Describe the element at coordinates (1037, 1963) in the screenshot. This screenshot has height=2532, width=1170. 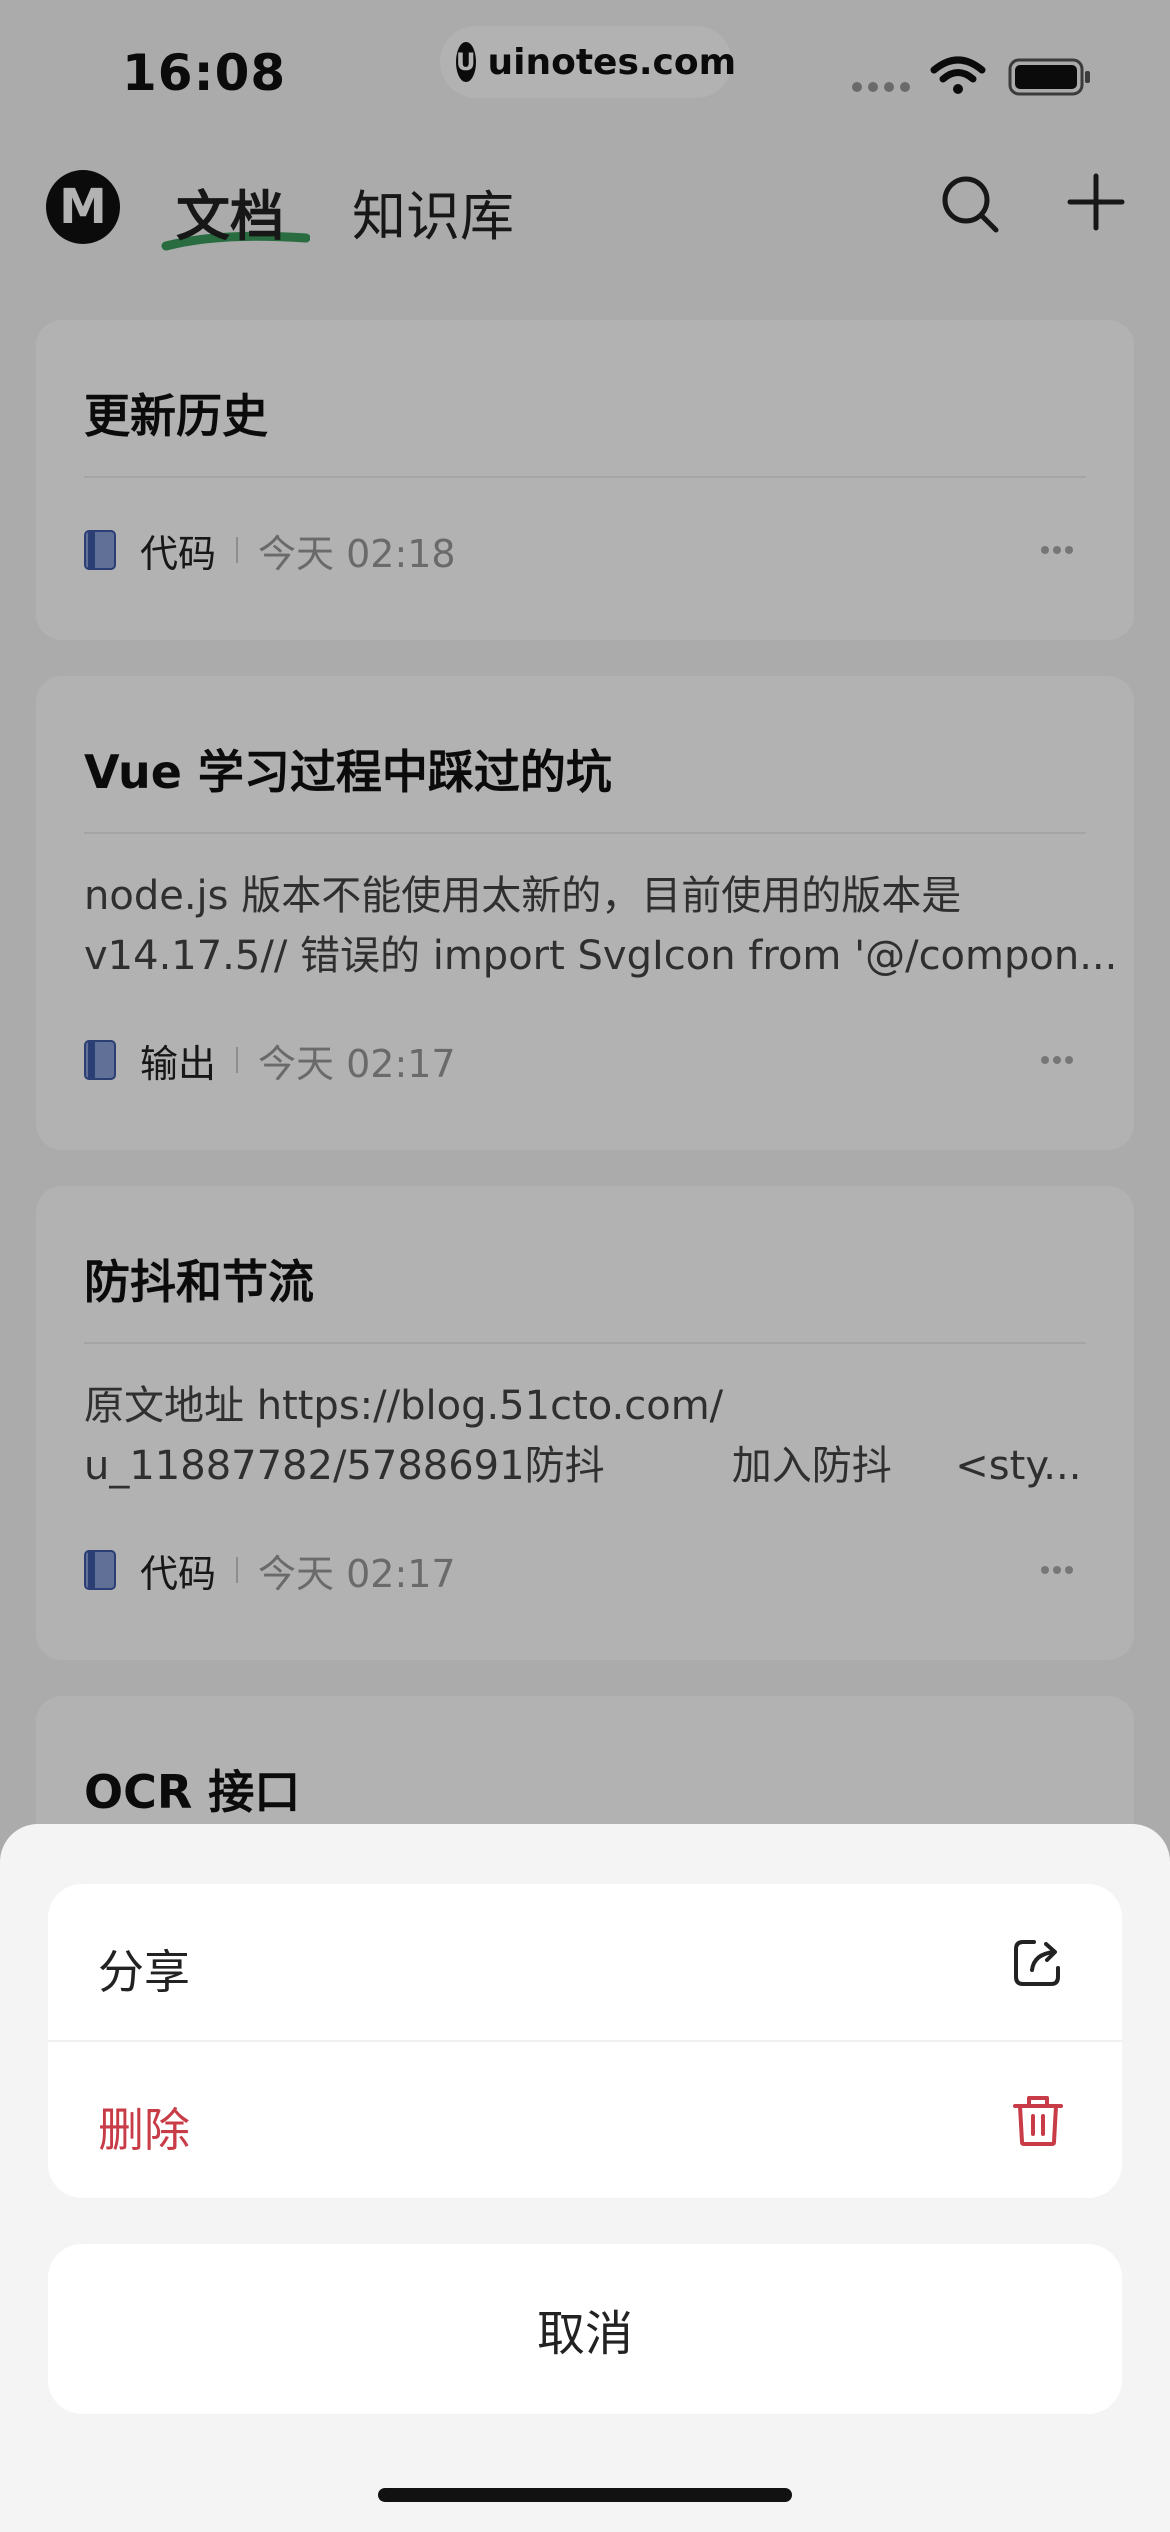
I see `share-icon` at that location.